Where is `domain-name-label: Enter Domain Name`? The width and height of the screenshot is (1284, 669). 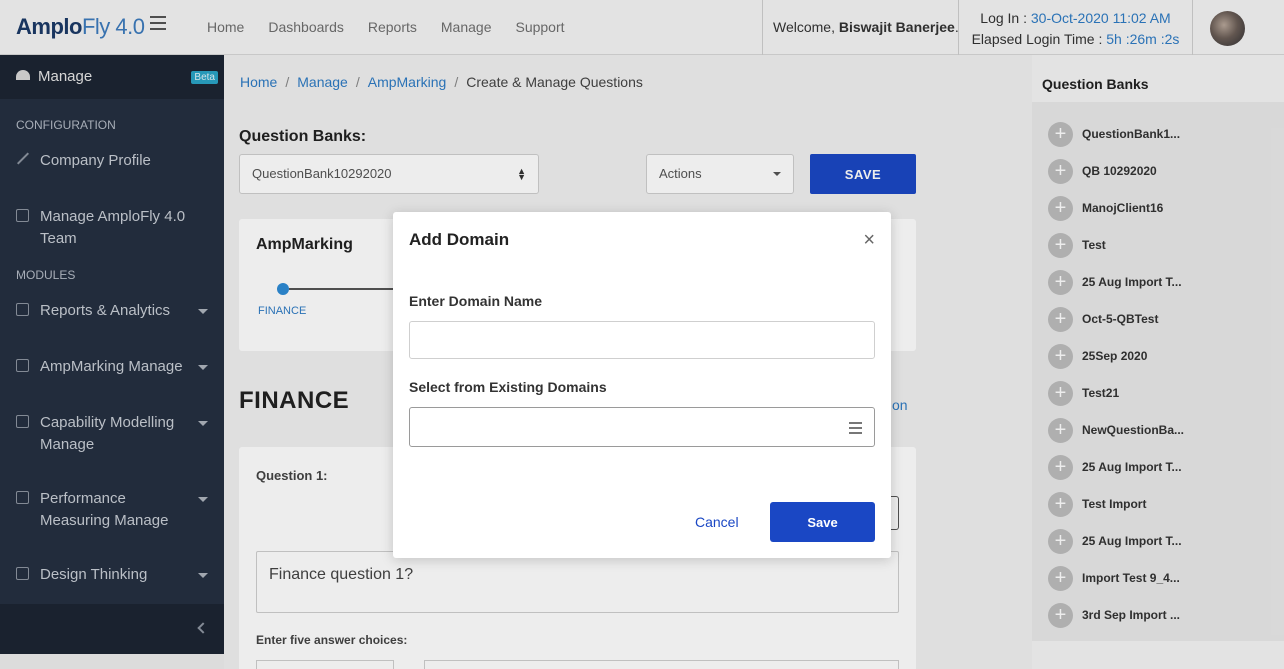
domain-name-label: Enter Domain Name is located at coordinates (476, 301).